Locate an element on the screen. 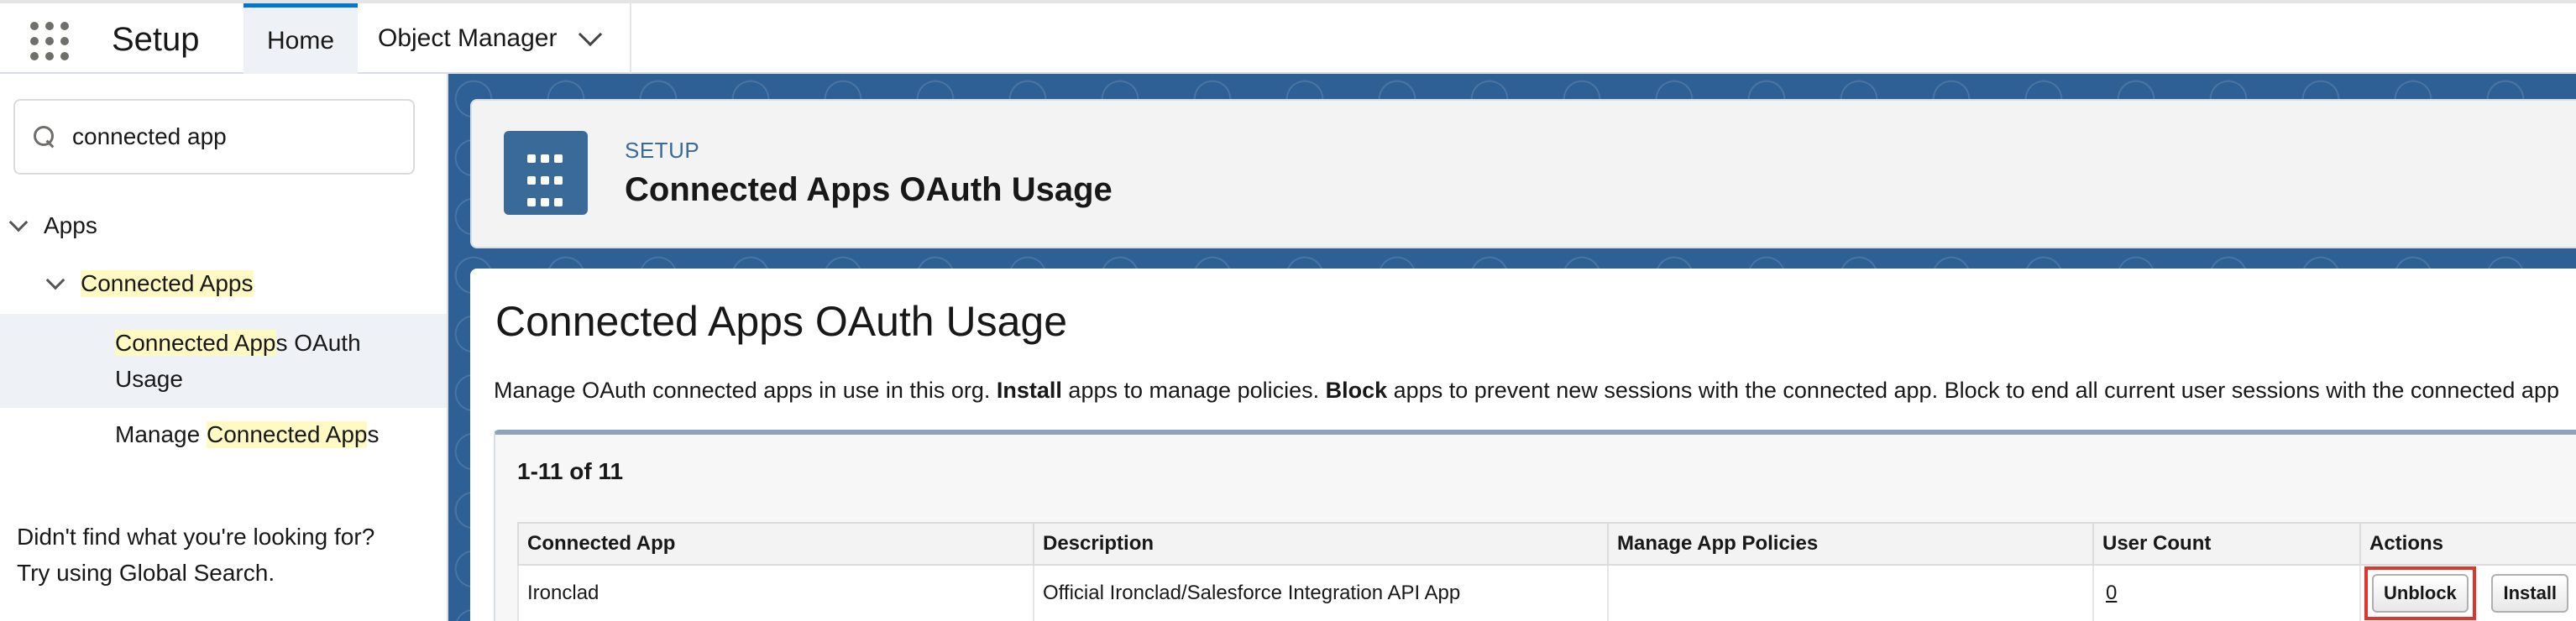 This screenshot has width=2576, height=621. cell-connected-app: Ironclad is located at coordinates (776, 592).